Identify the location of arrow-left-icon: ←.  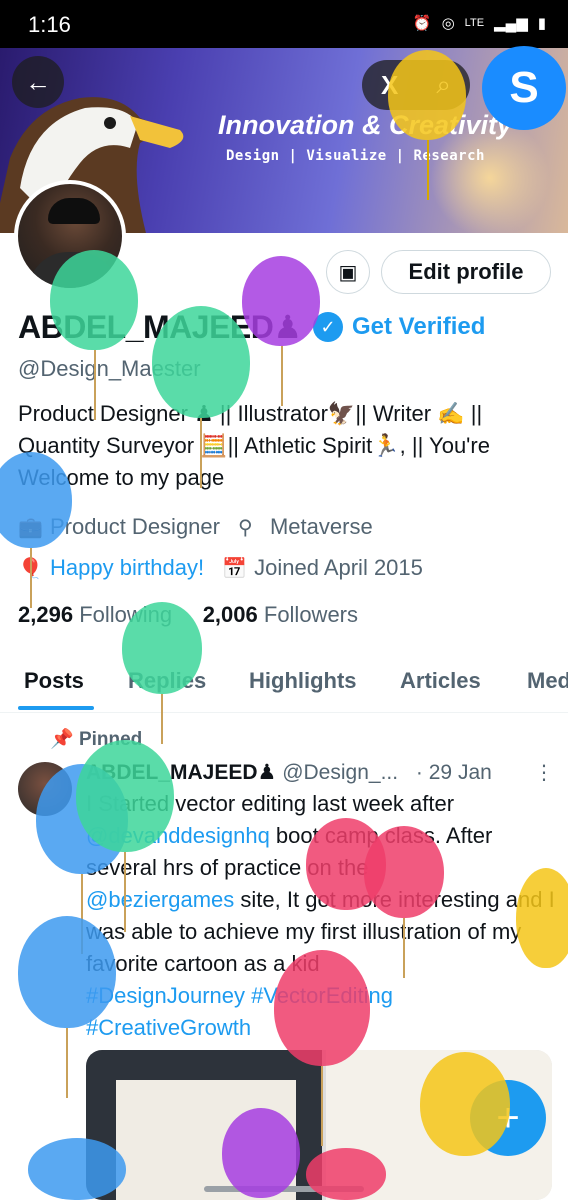
(38, 81).